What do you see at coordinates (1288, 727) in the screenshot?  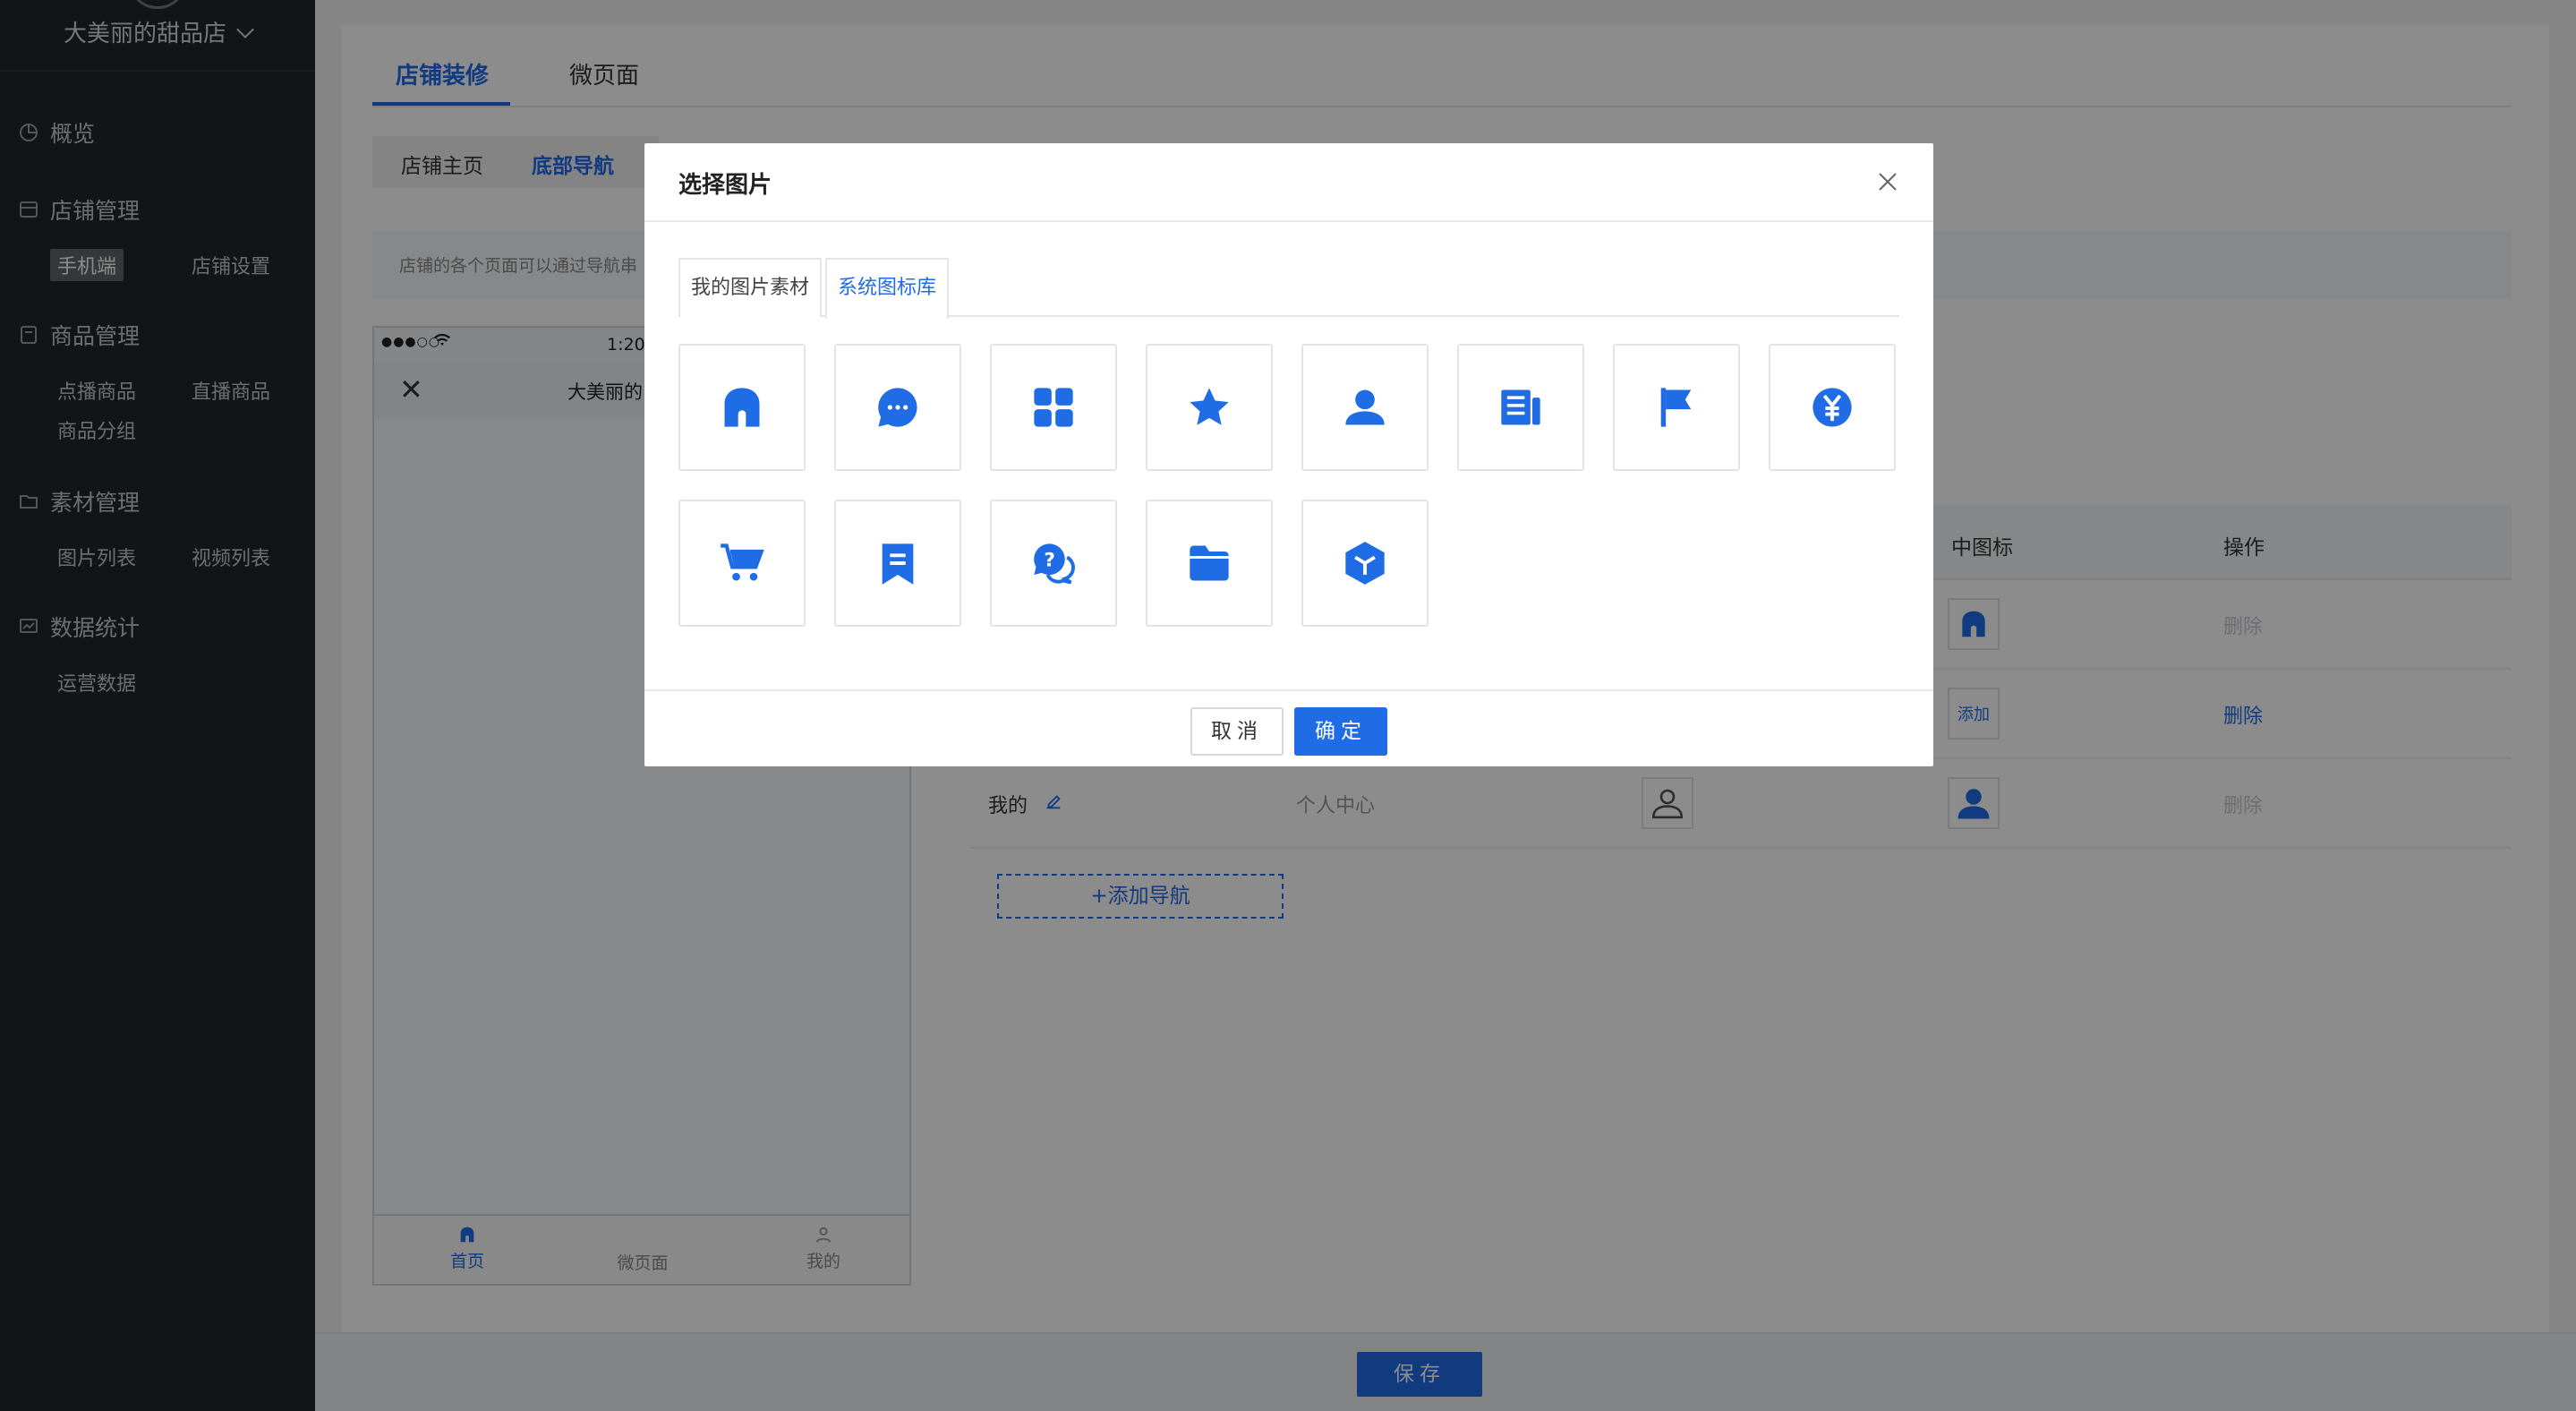 I see `dialog-footer: 取消 确定` at bounding box center [1288, 727].